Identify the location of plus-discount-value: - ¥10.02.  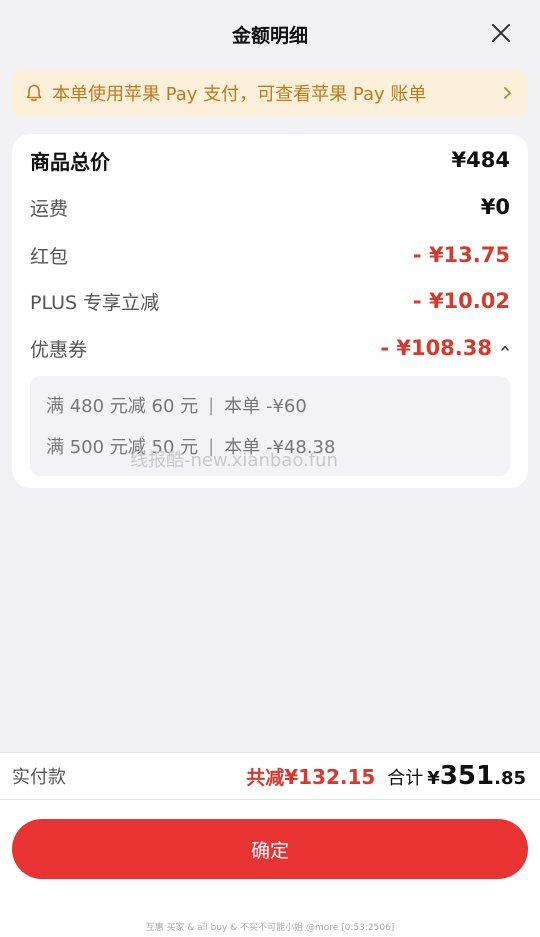
(461, 301).